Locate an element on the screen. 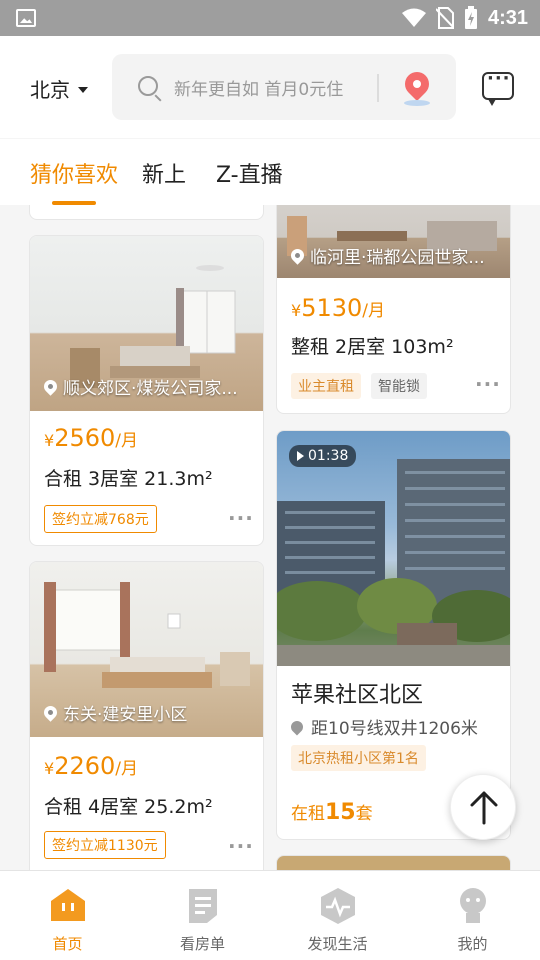 Image resolution: width=540 pixels, height=960 pixels. rent-prefix: 在租 is located at coordinates (308, 814).